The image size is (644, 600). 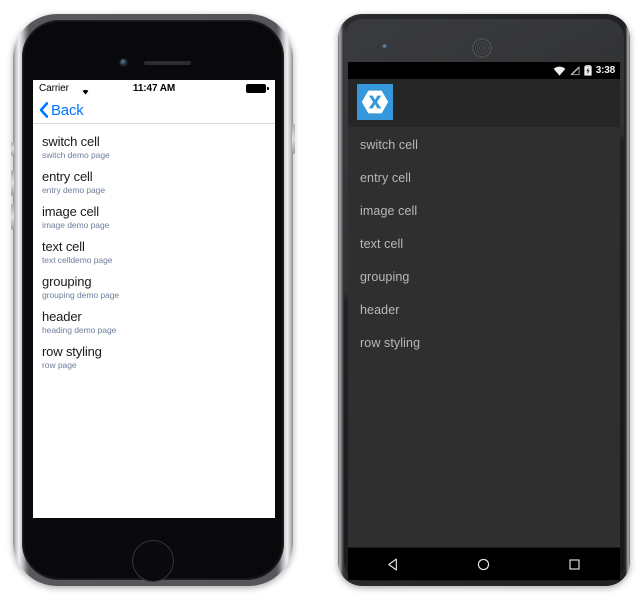 I want to click on light-sensor, so click(x=584, y=48).